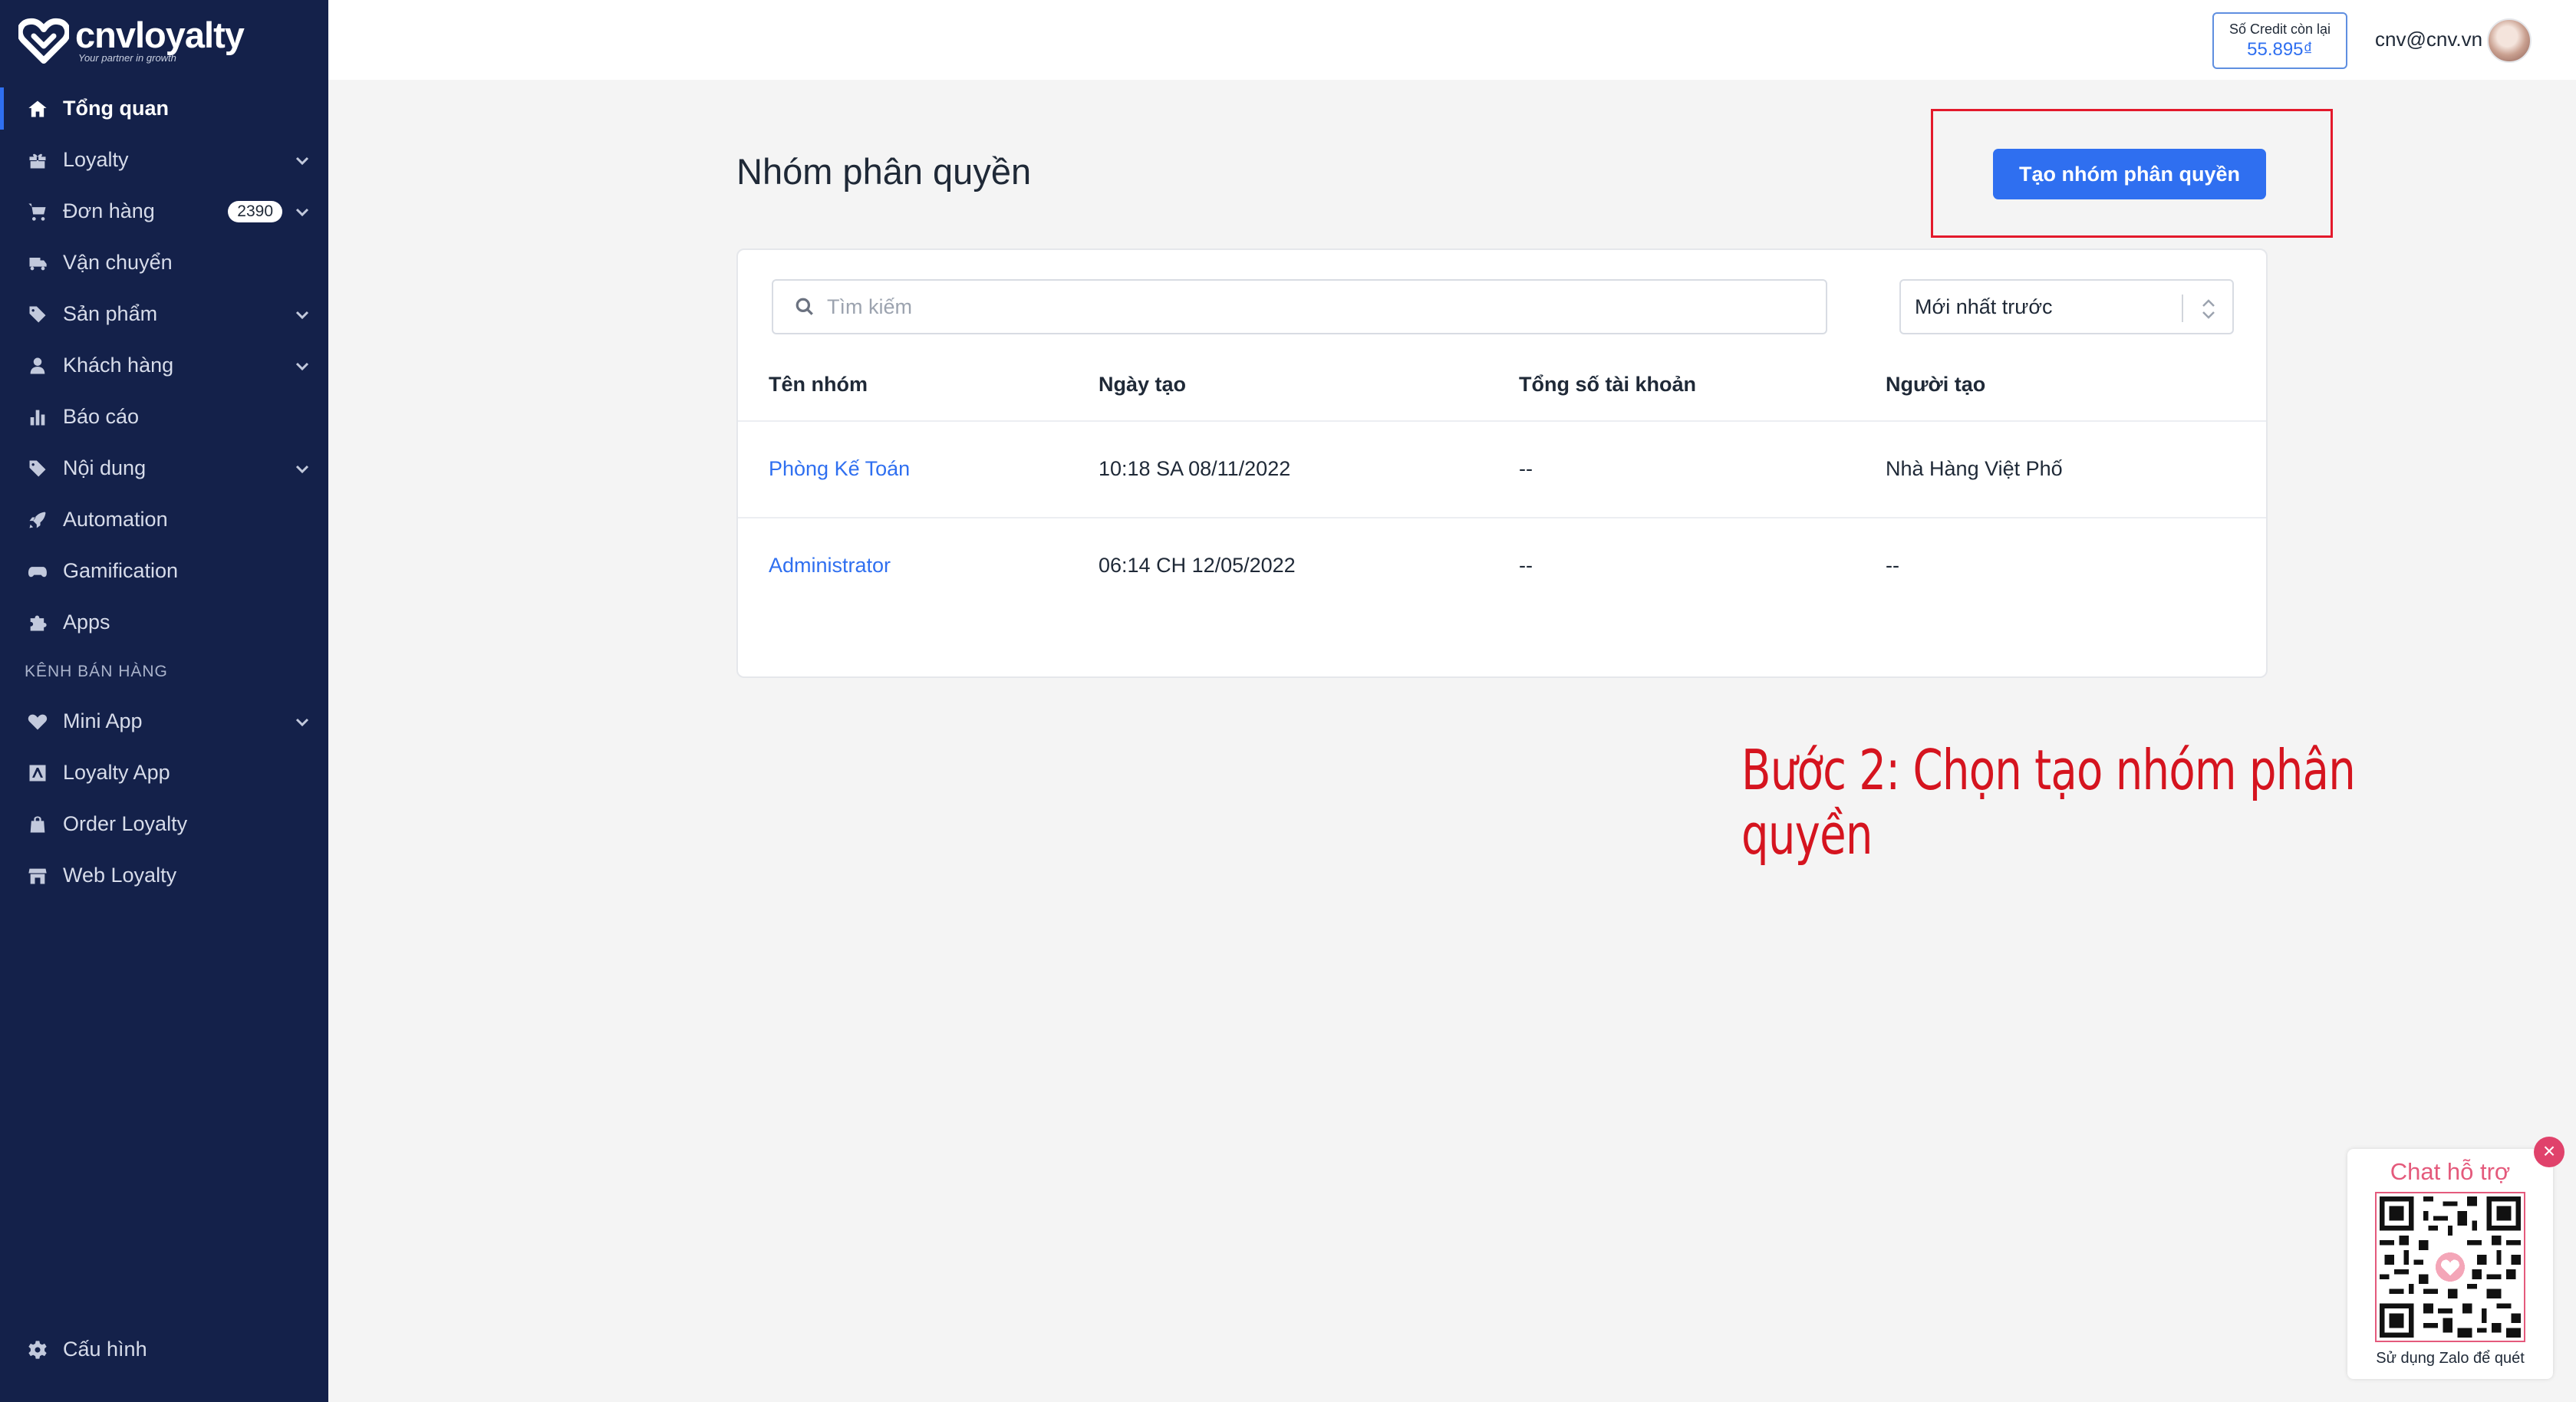  I want to click on sidebar-item-label: Tổng quan, so click(116, 108).